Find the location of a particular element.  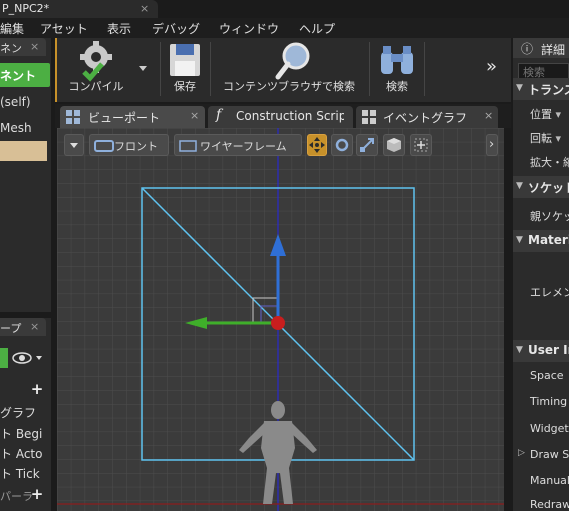

tab-event-graph-label: イベントグラフ is located at coordinates (425, 118).